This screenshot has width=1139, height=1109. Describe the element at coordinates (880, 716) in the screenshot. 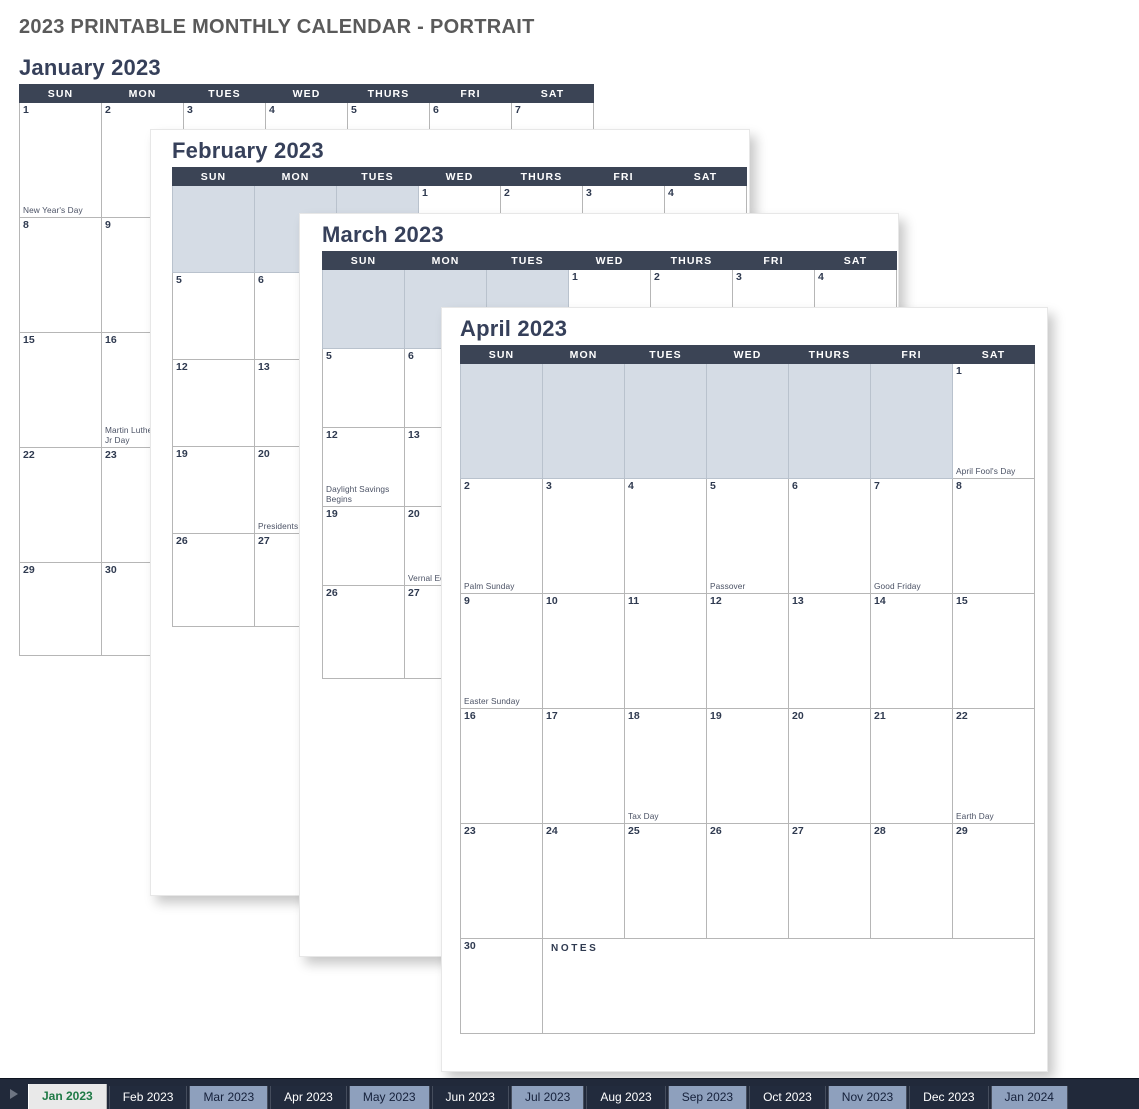

I see `day-number: 21` at that location.